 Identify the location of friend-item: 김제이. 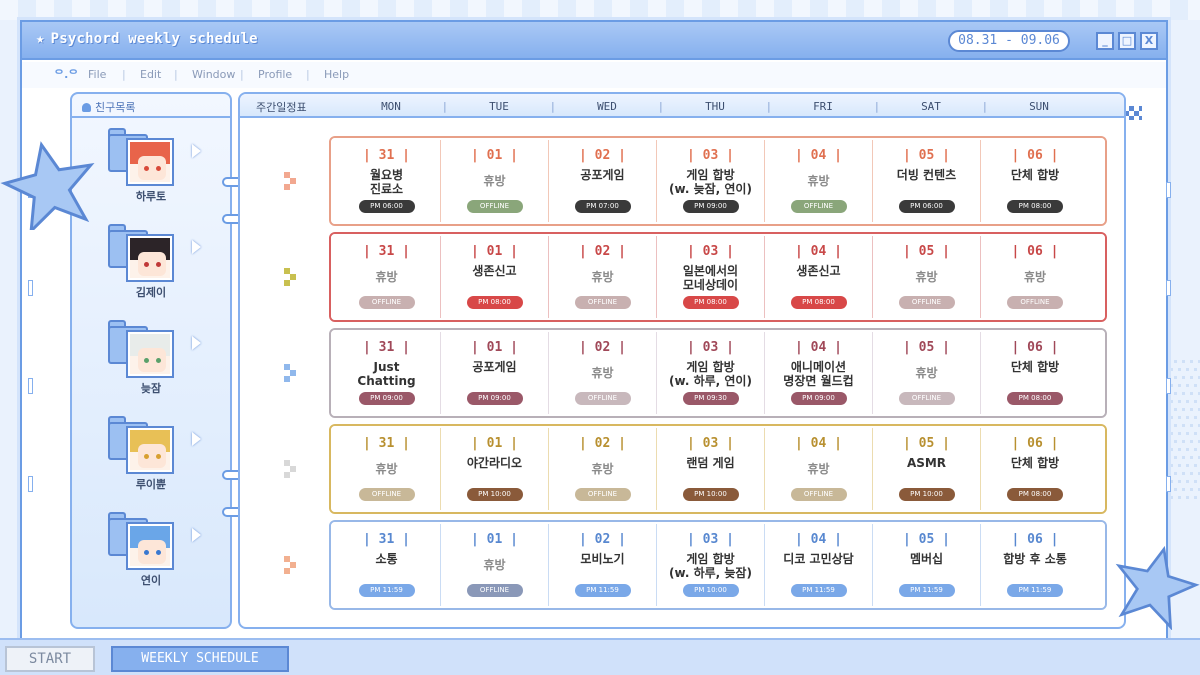
(151, 264).